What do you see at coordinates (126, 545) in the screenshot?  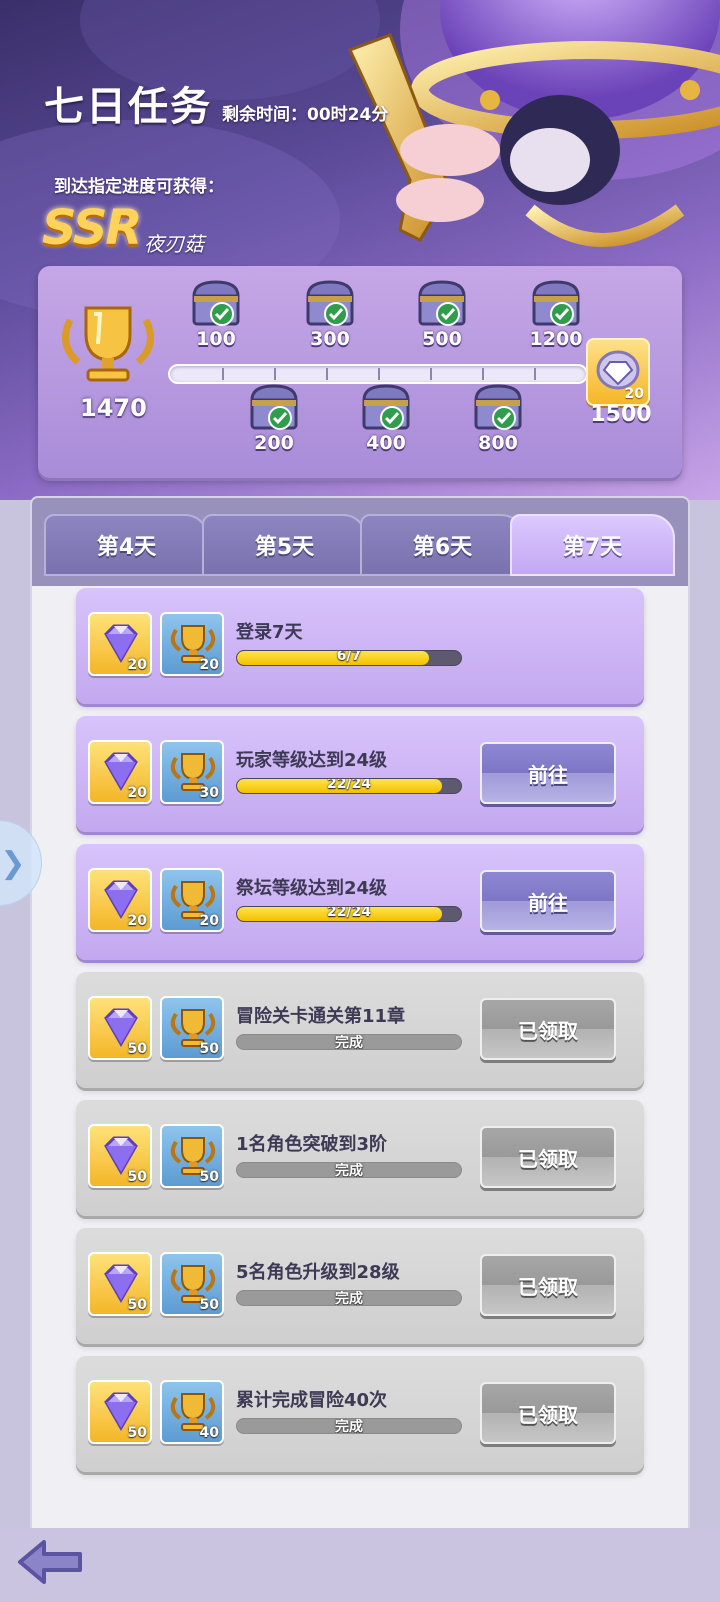 I see `tab-day-4: 第4天` at bounding box center [126, 545].